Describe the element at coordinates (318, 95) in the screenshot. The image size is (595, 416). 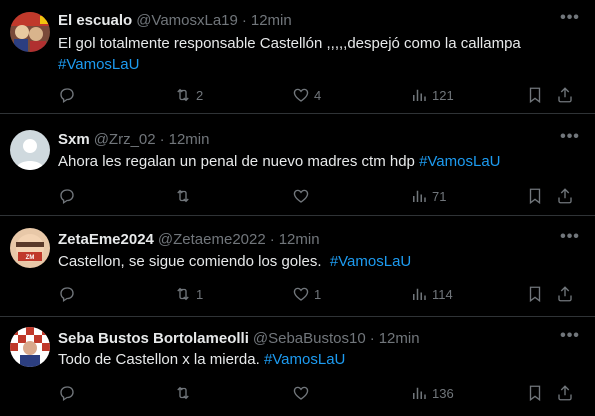
I see `likes-count: 4` at that location.